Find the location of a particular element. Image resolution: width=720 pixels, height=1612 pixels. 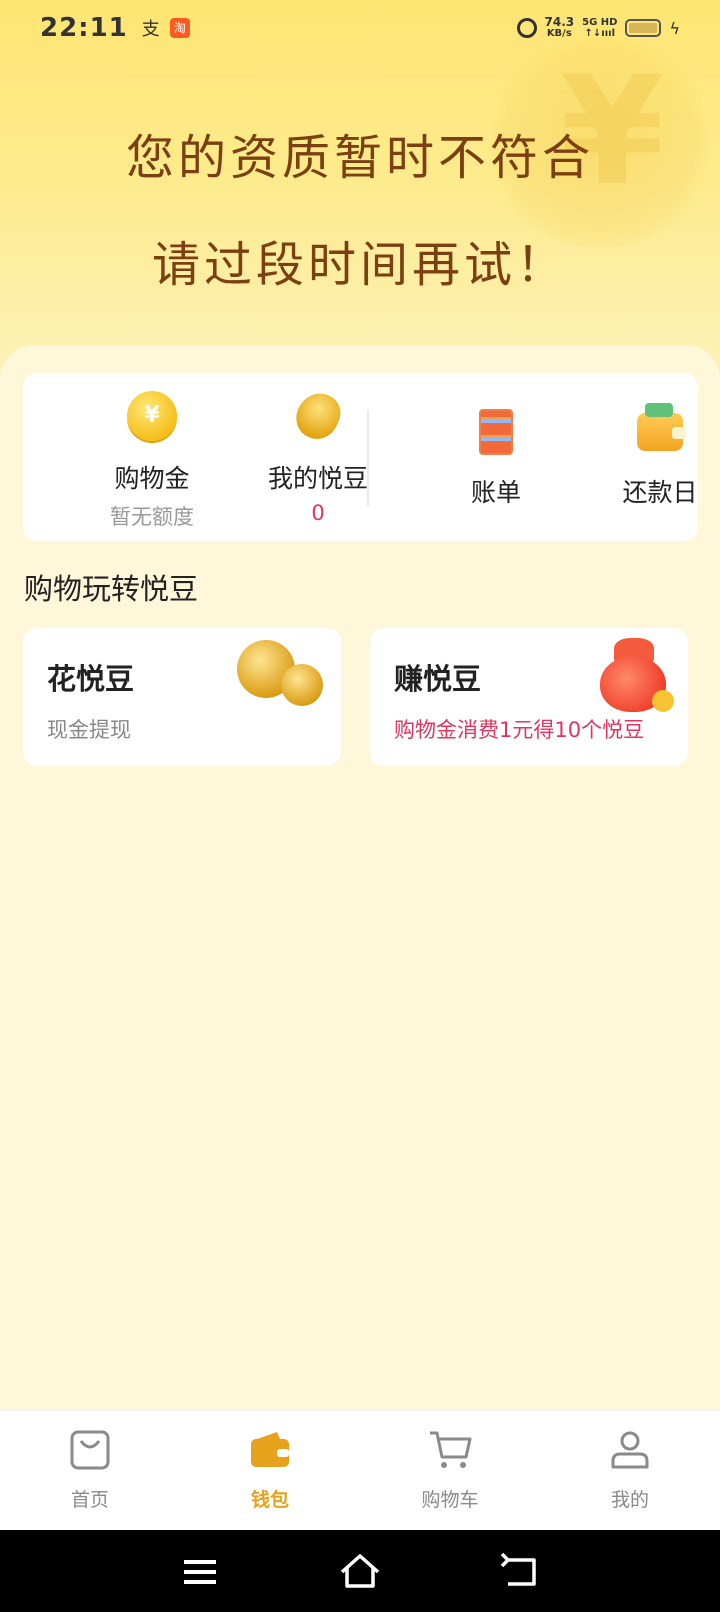

quick-action-bill: 账单 is located at coordinates (496, 457).